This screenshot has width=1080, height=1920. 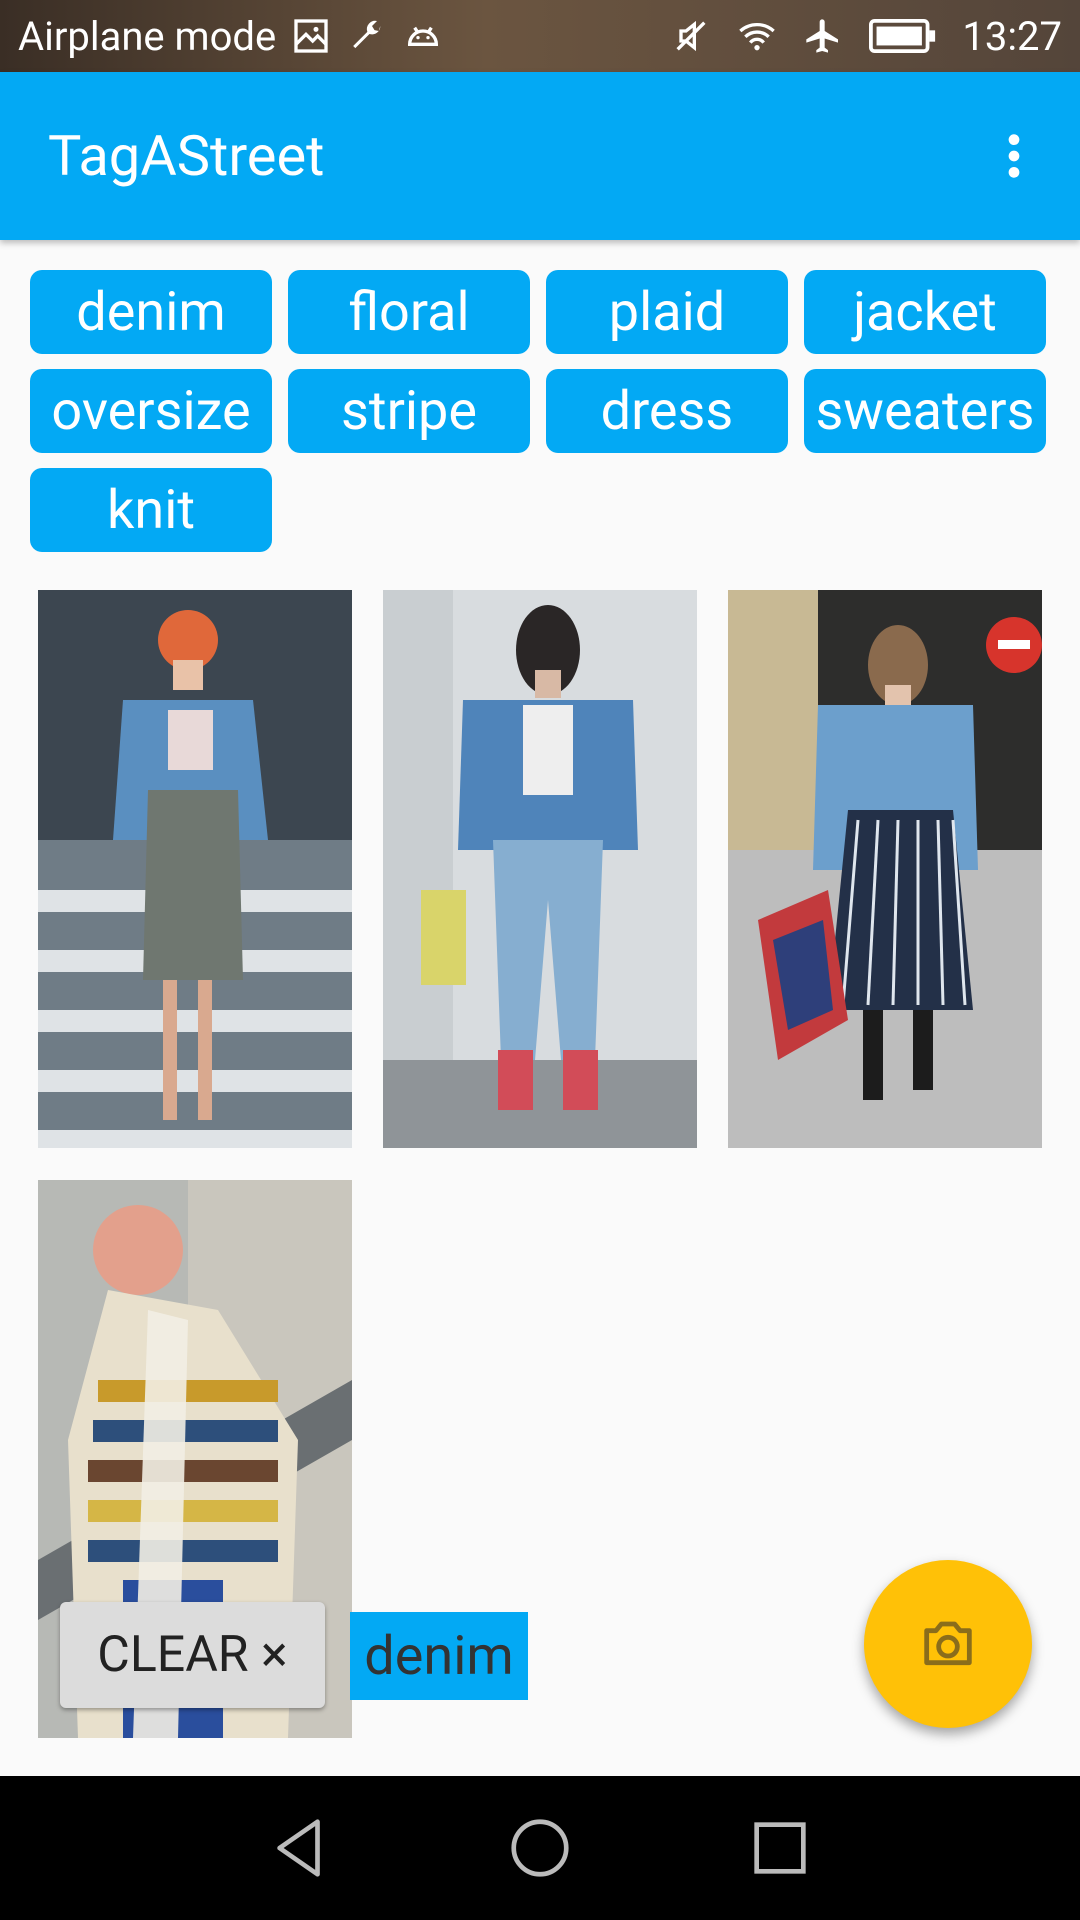 I want to click on tag-chip-oversize: oversize, so click(x=151, y=411).